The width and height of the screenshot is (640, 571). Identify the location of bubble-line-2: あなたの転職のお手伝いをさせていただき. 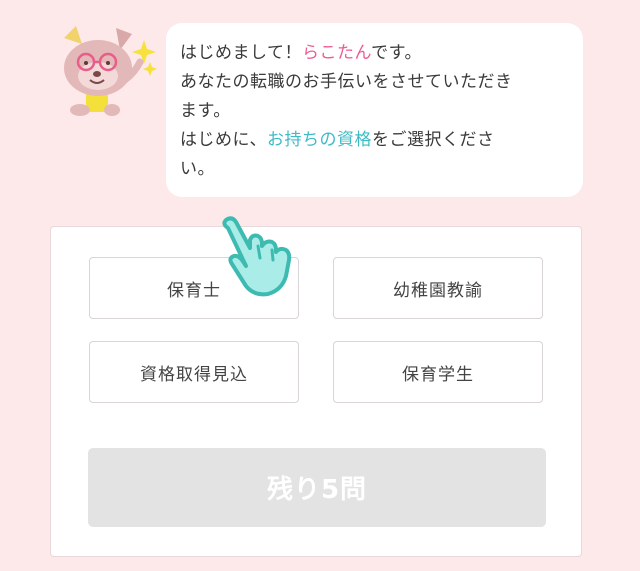
(346, 82).